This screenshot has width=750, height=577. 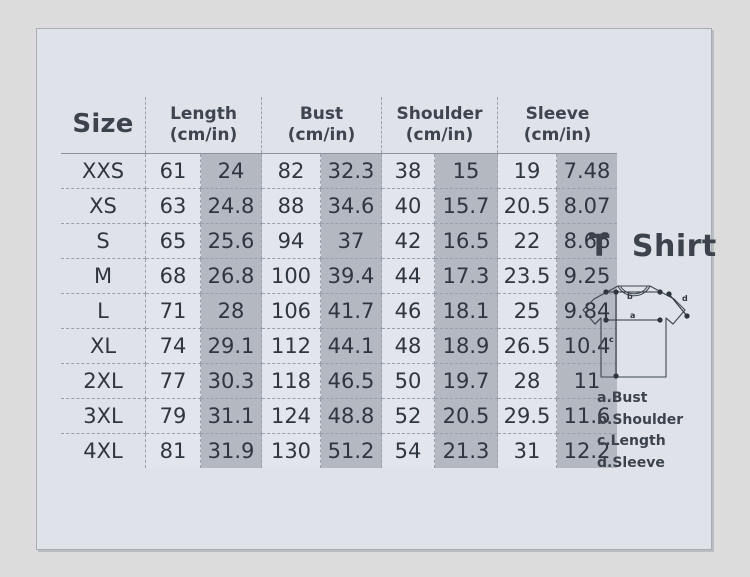 I want to click on marker-shoulder-label: b, so click(x=630, y=296).